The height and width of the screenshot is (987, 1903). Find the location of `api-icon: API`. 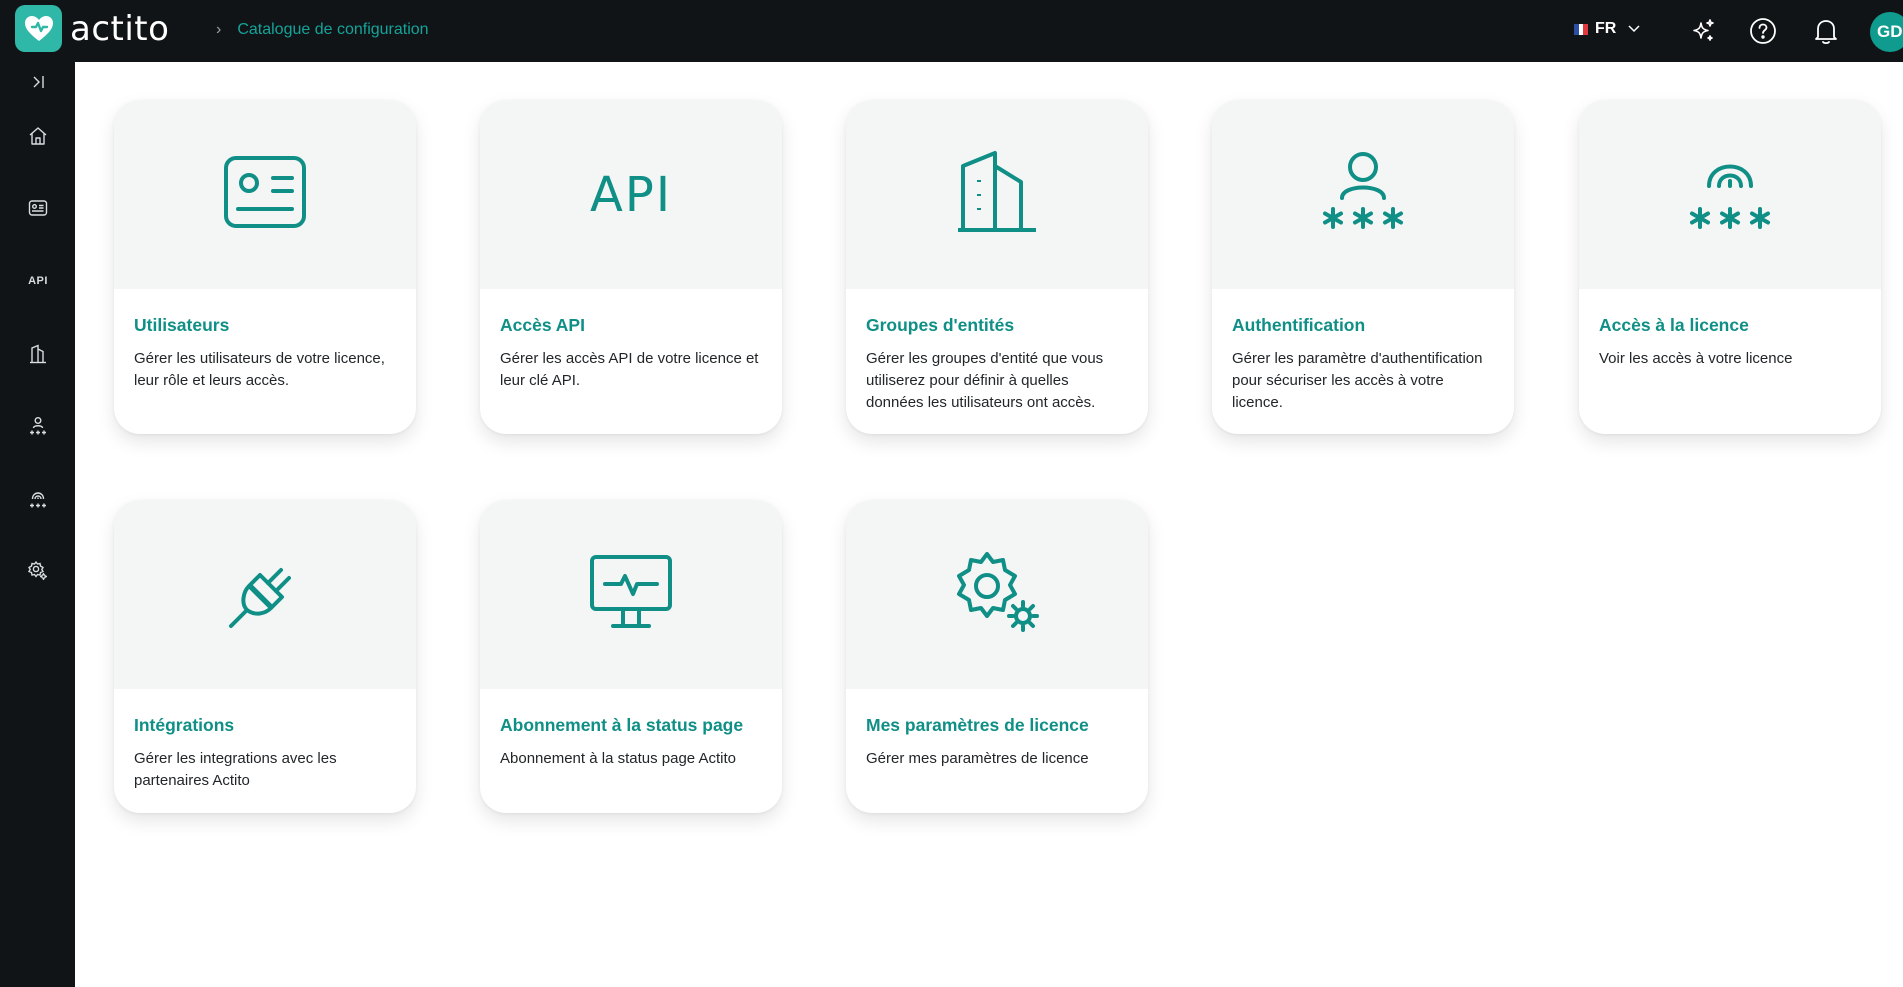

api-icon: API is located at coordinates (631, 194).